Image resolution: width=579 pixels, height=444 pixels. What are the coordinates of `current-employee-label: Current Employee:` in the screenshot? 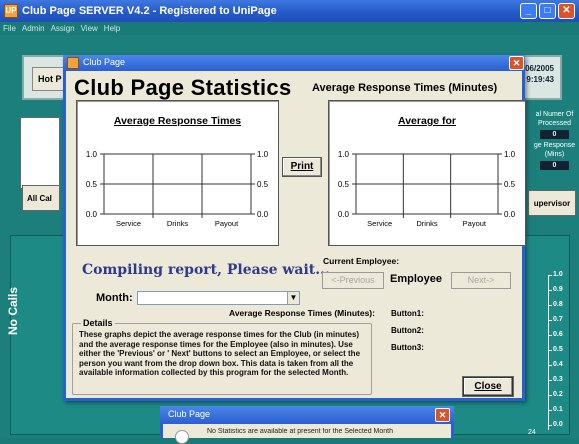 It's located at (361, 261).